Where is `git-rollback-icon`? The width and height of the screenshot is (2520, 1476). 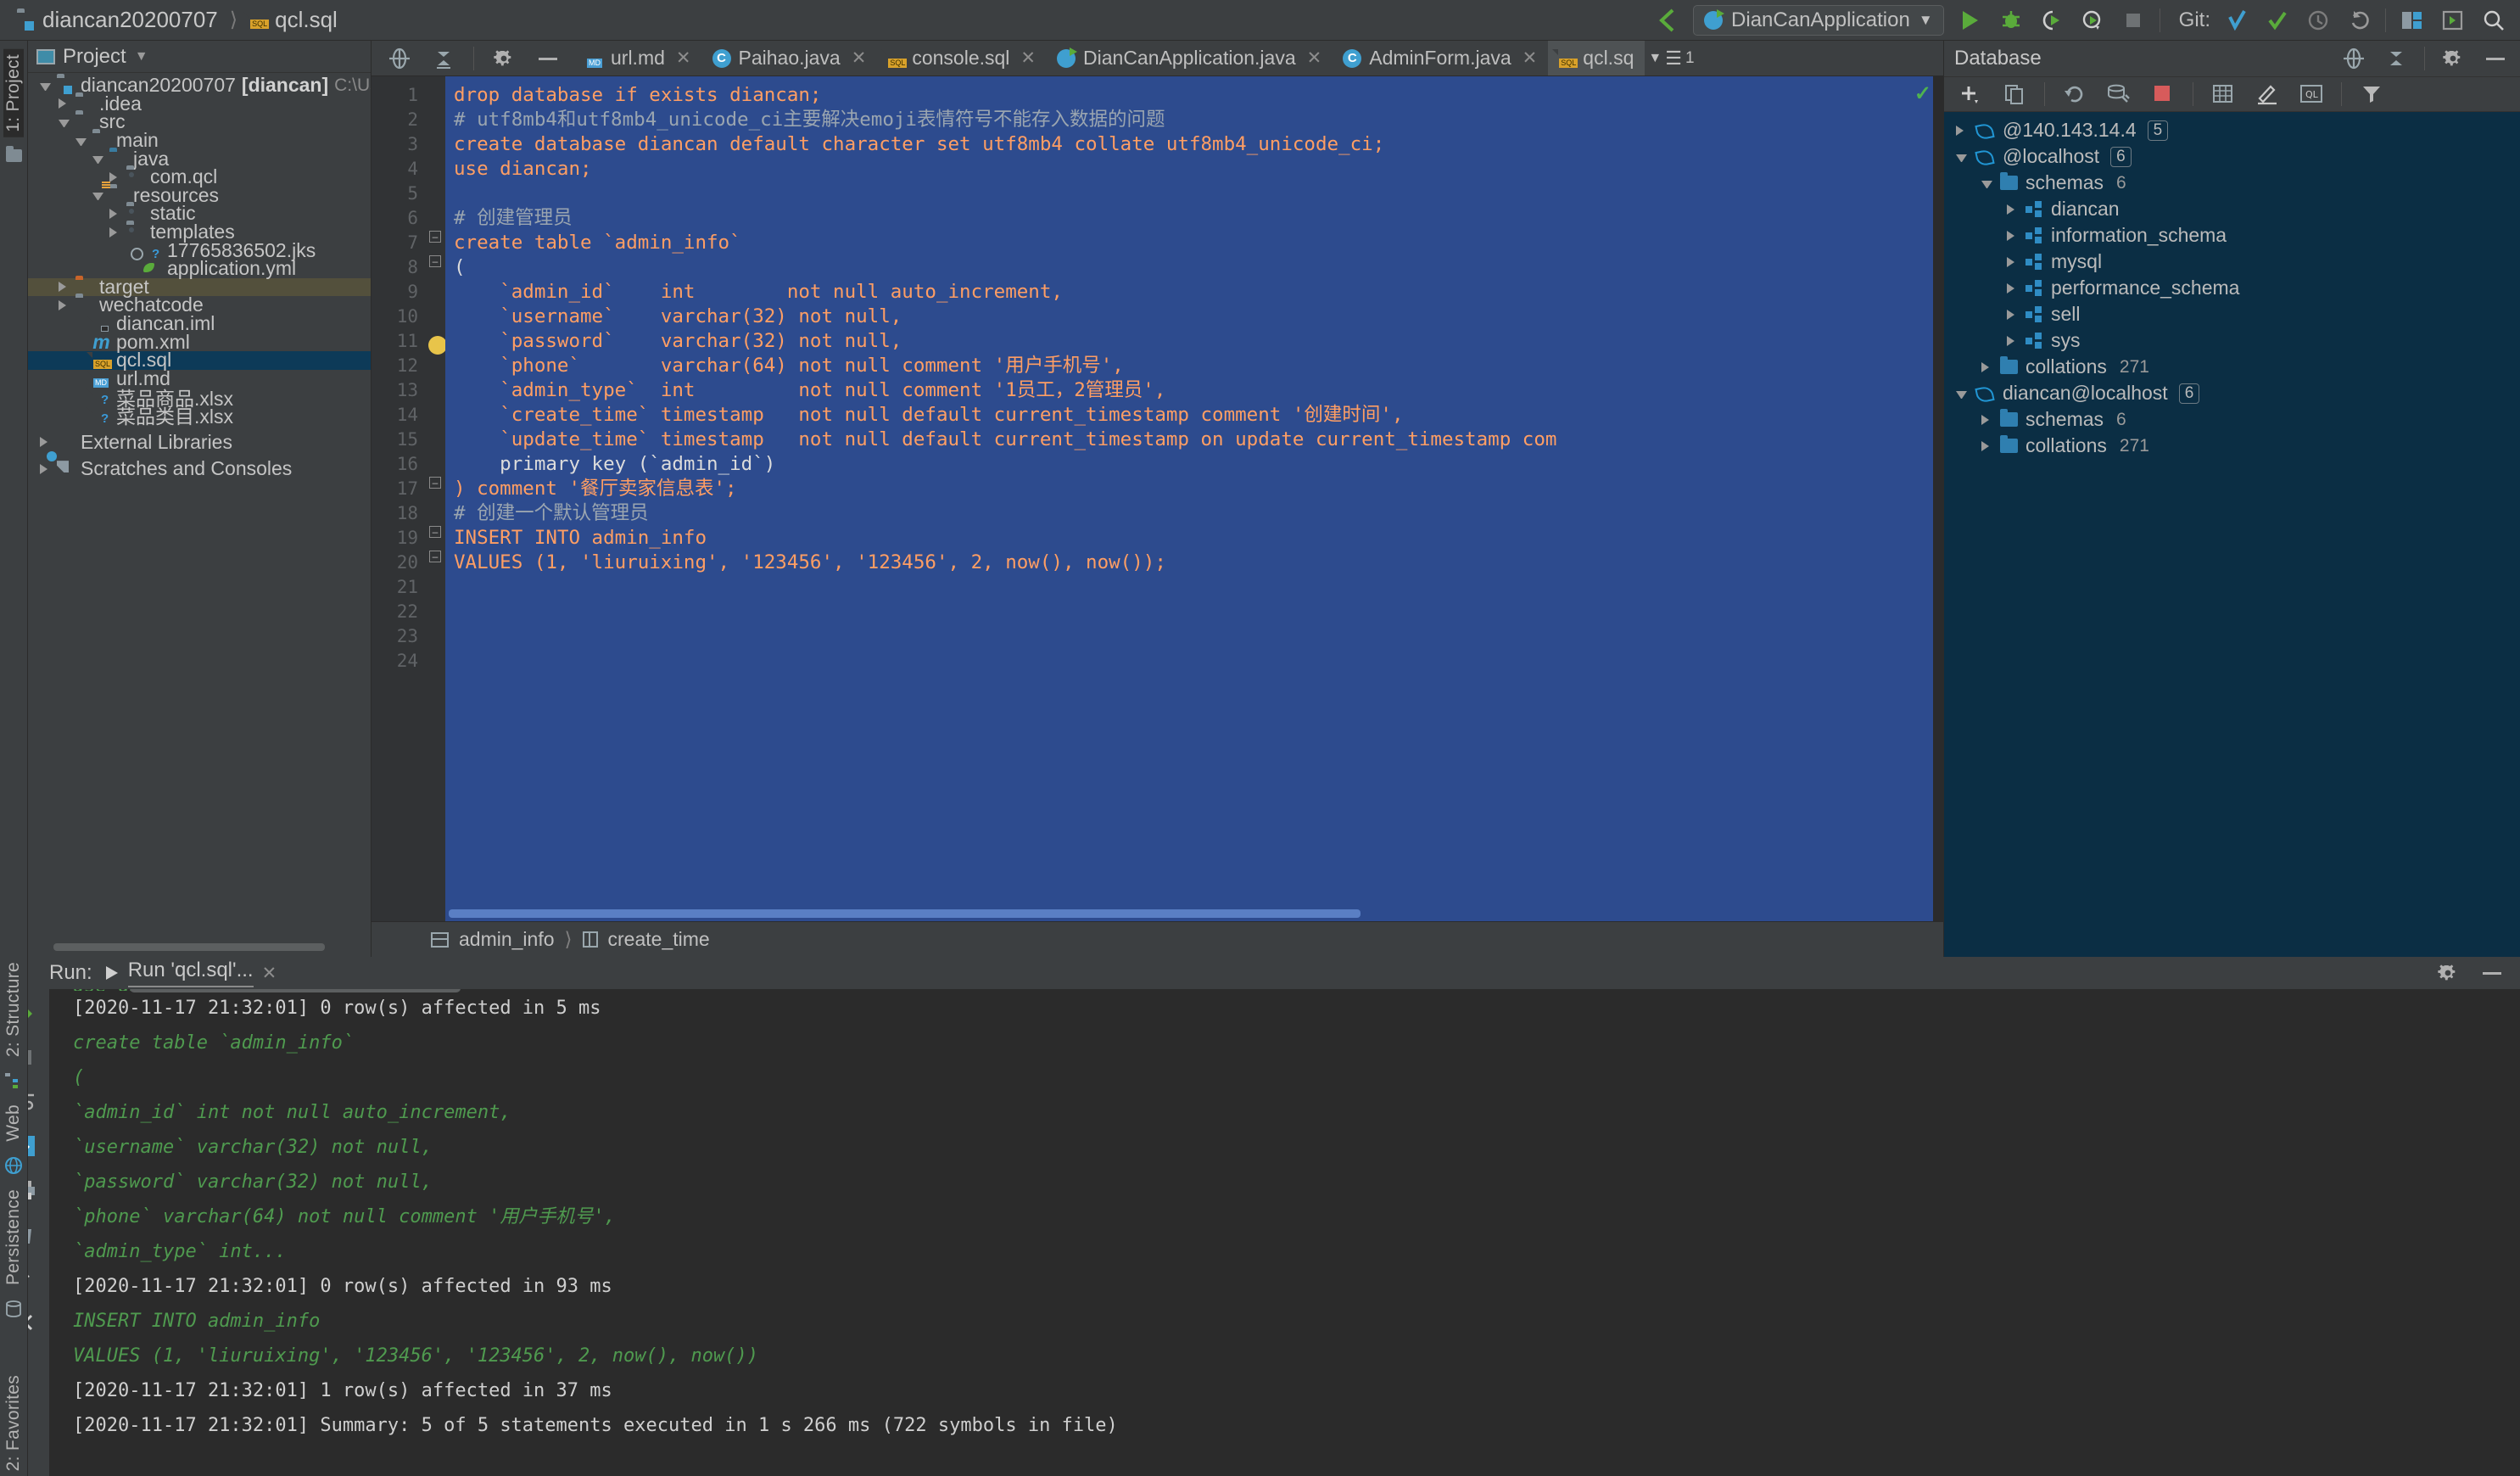
git-rollback-icon is located at coordinates (2358, 20).